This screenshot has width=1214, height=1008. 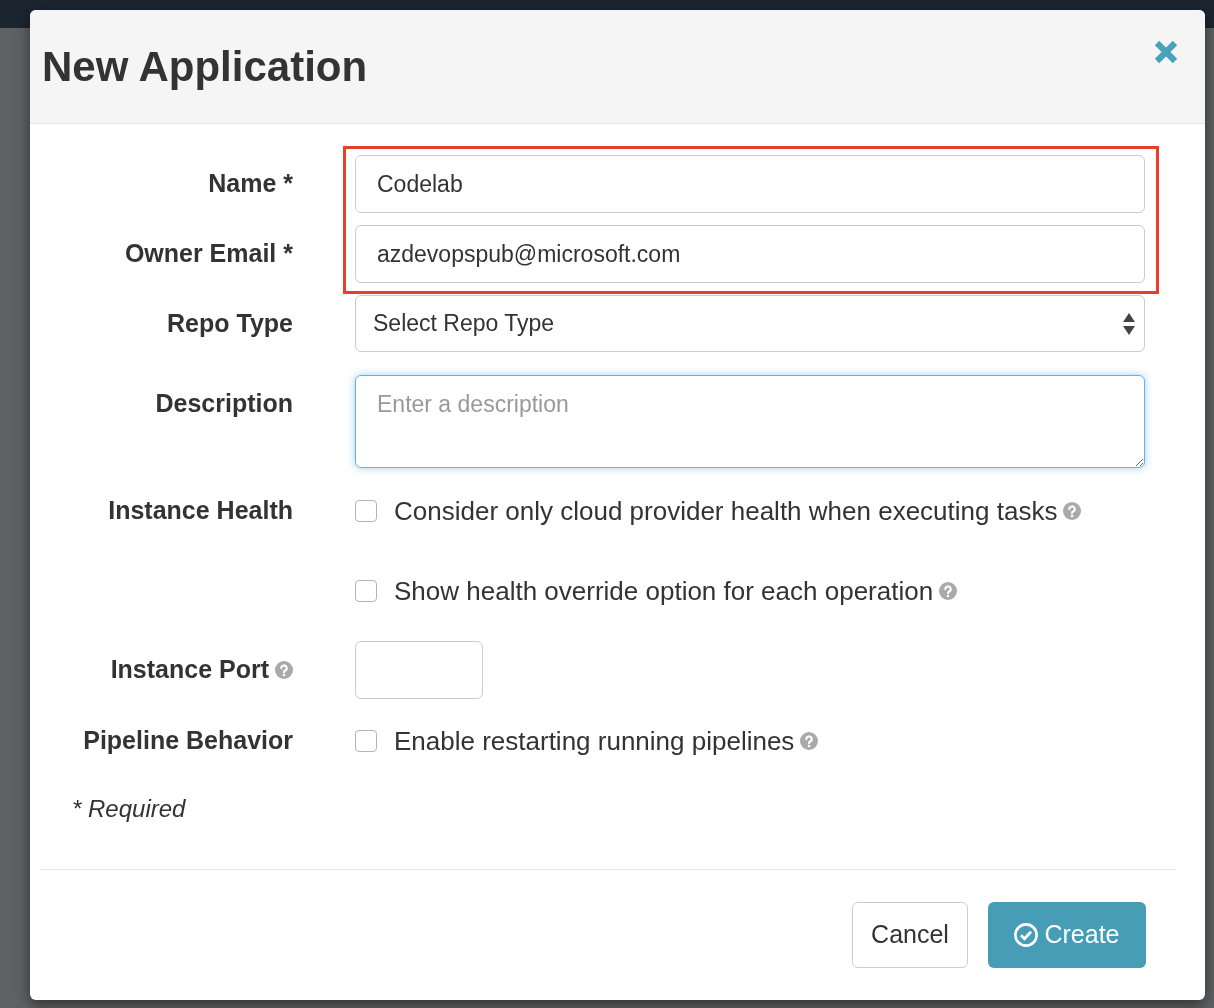 I want to click on field-label: Name *, so click(x=250, y=184).